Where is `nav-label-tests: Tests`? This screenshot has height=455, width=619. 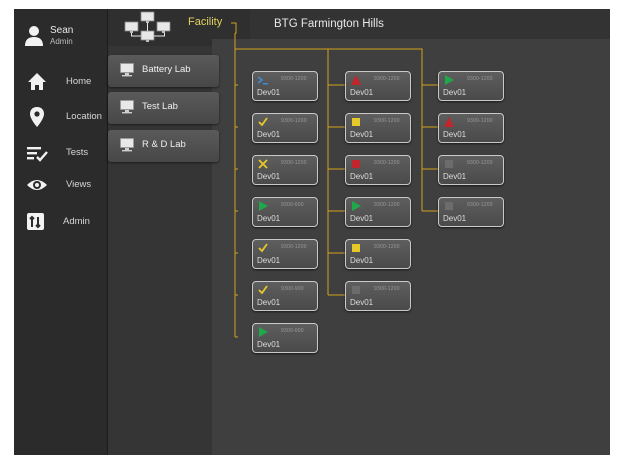
nav-label-tests: Tests is located at coordinates (77, 152).